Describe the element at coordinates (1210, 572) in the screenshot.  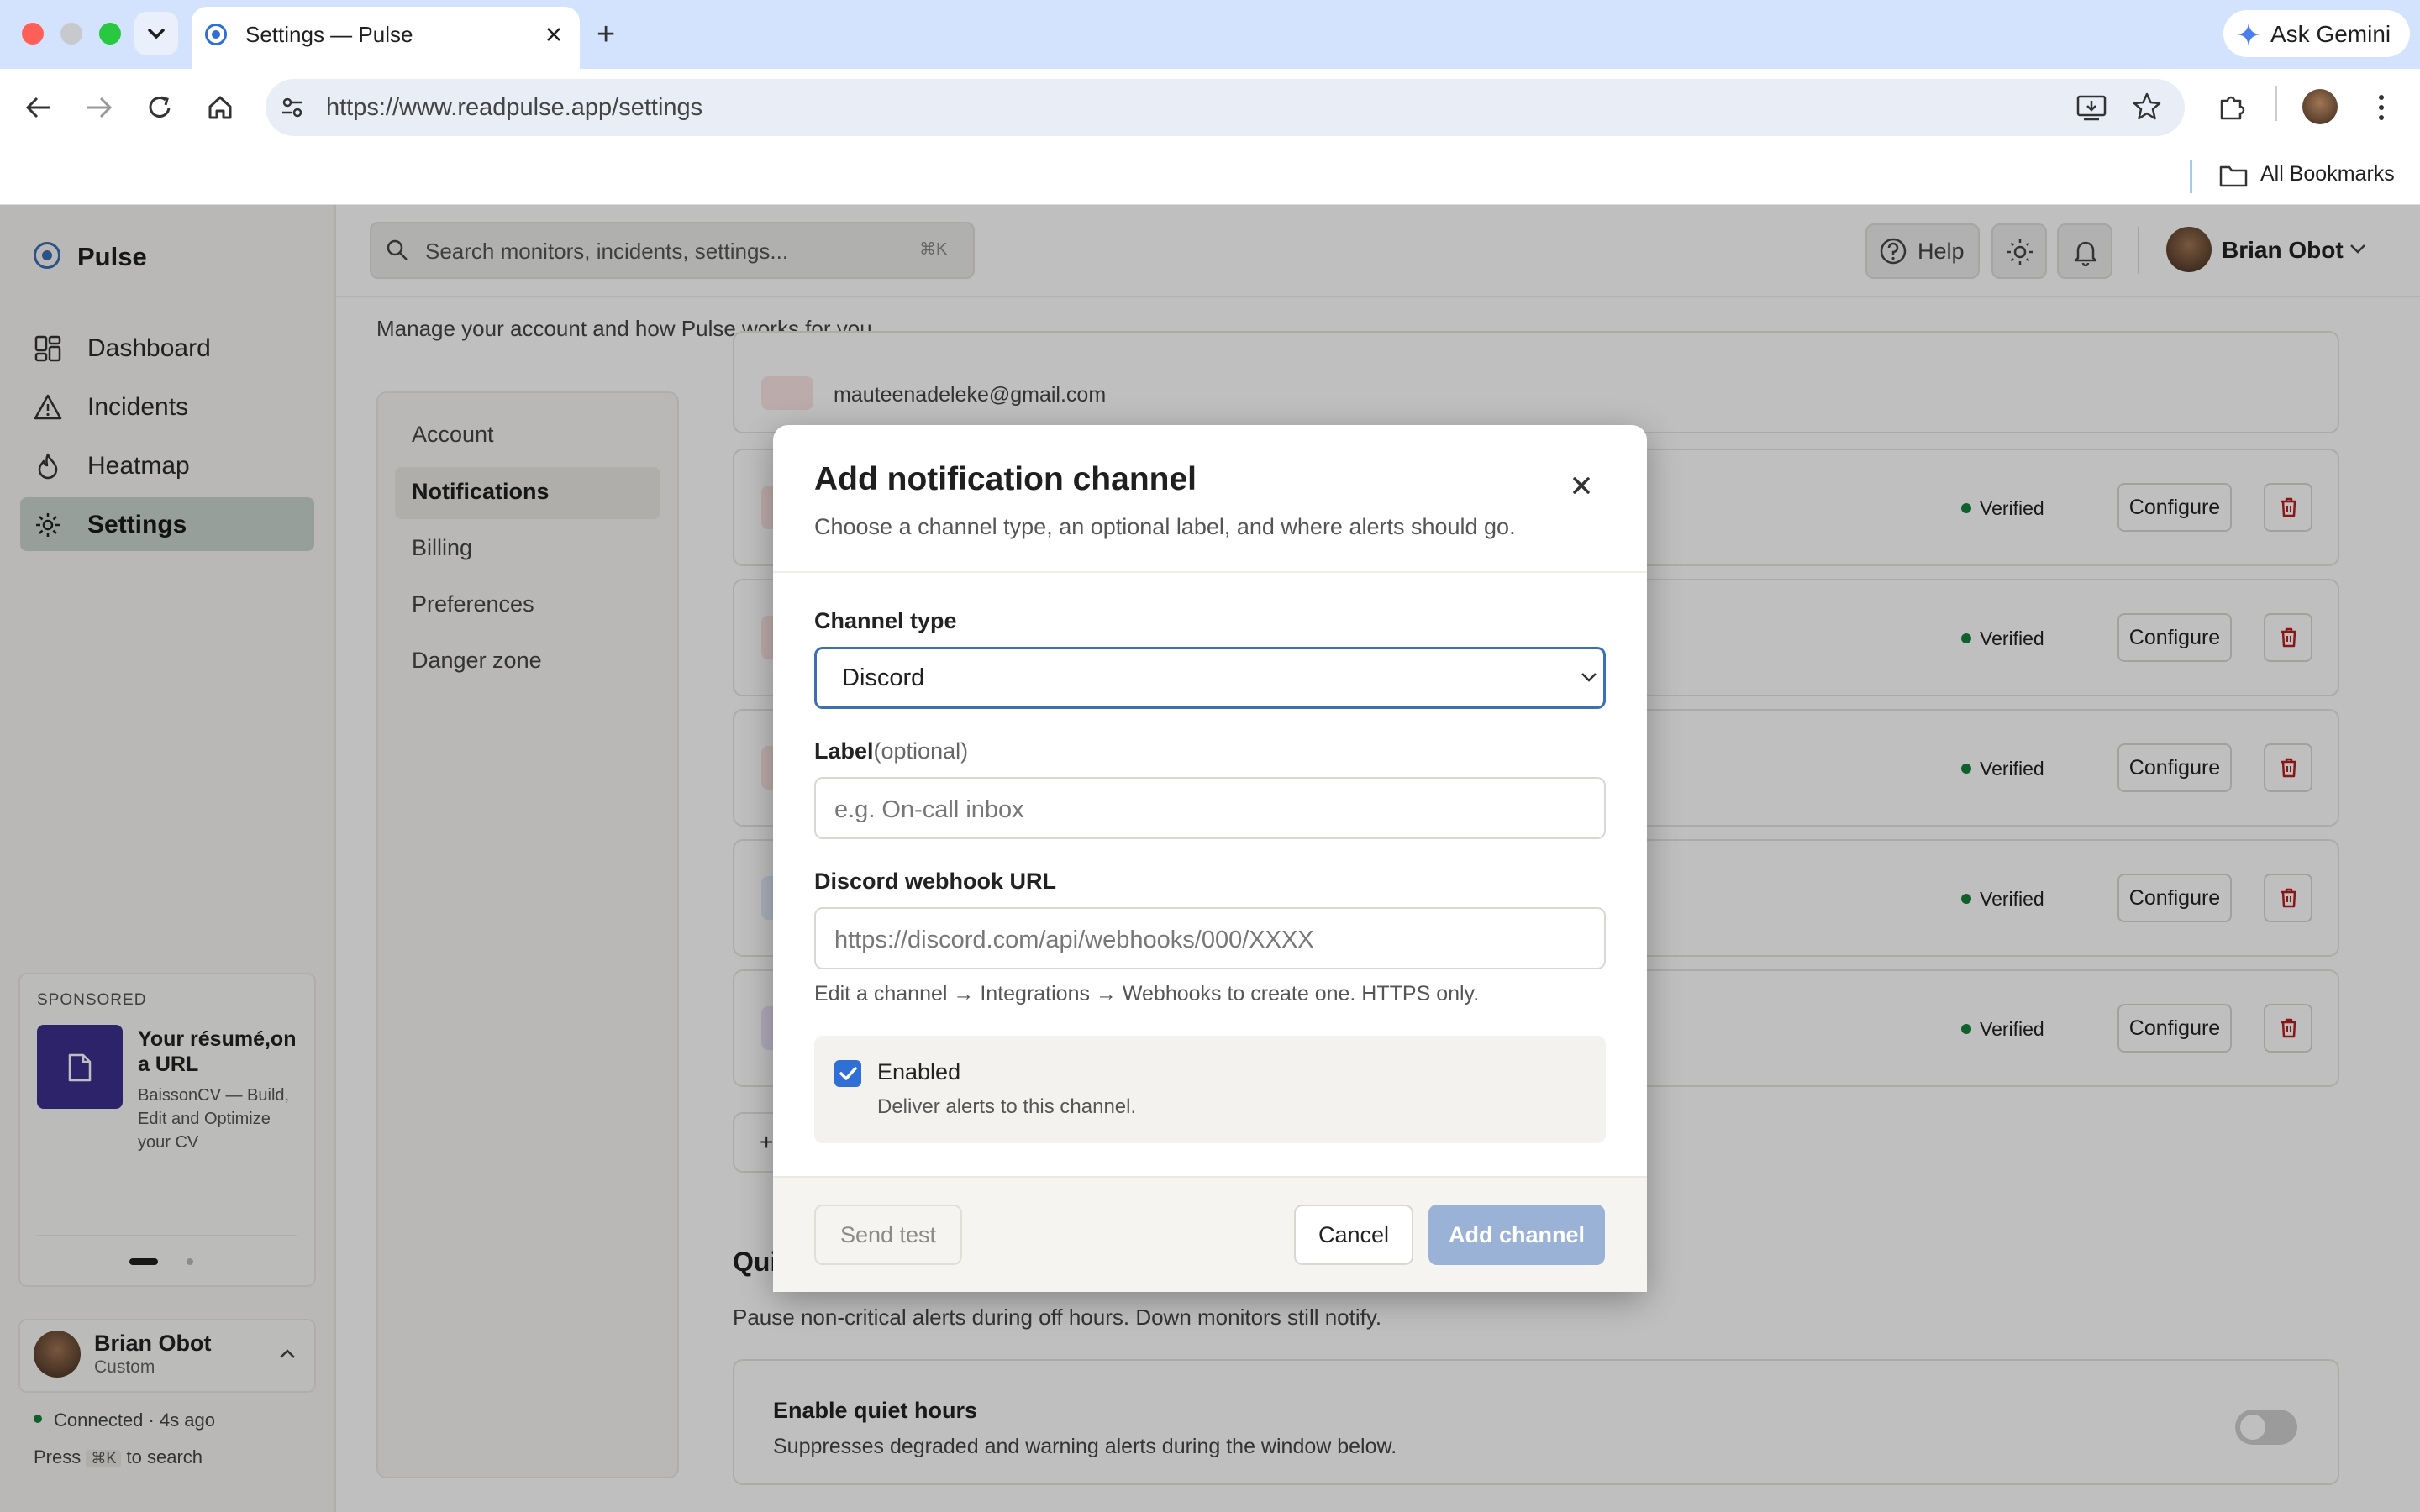
I see `dialog-divider` at that location.